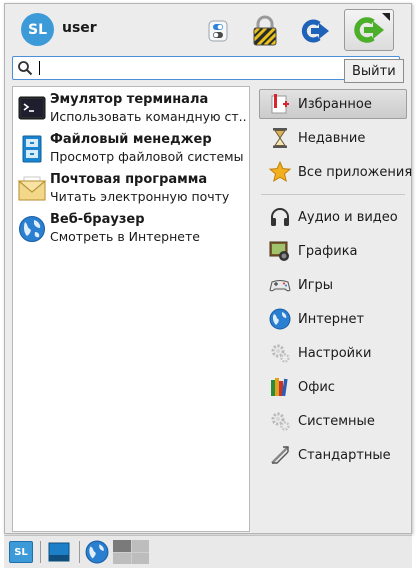 The image size is (420, 578). I want to click on tooltip-text: Выйти, so click(374, 71).